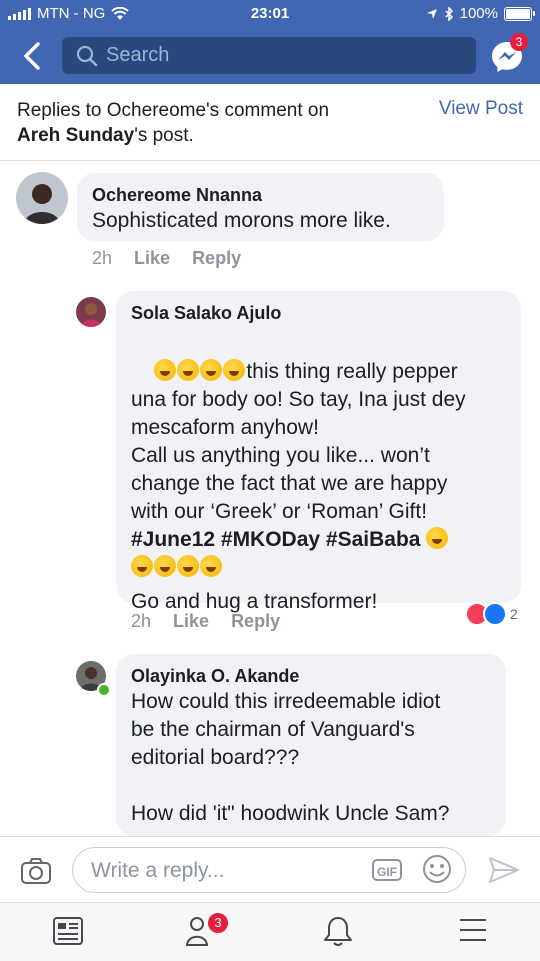 The width and height of the screenshot is (540, 961). I want to click on battery-icon, so click(519, 13).